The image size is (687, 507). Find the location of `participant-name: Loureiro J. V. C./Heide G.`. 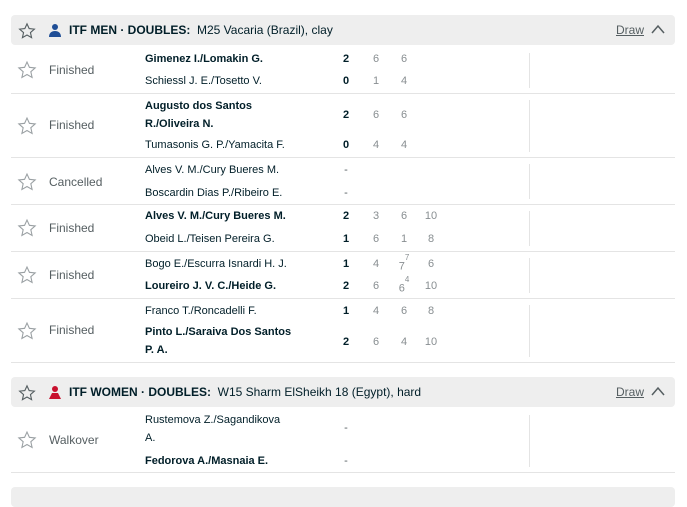

participant-name: Loureiro J. V. C./Heide G. is located at coordinates (211, 286).